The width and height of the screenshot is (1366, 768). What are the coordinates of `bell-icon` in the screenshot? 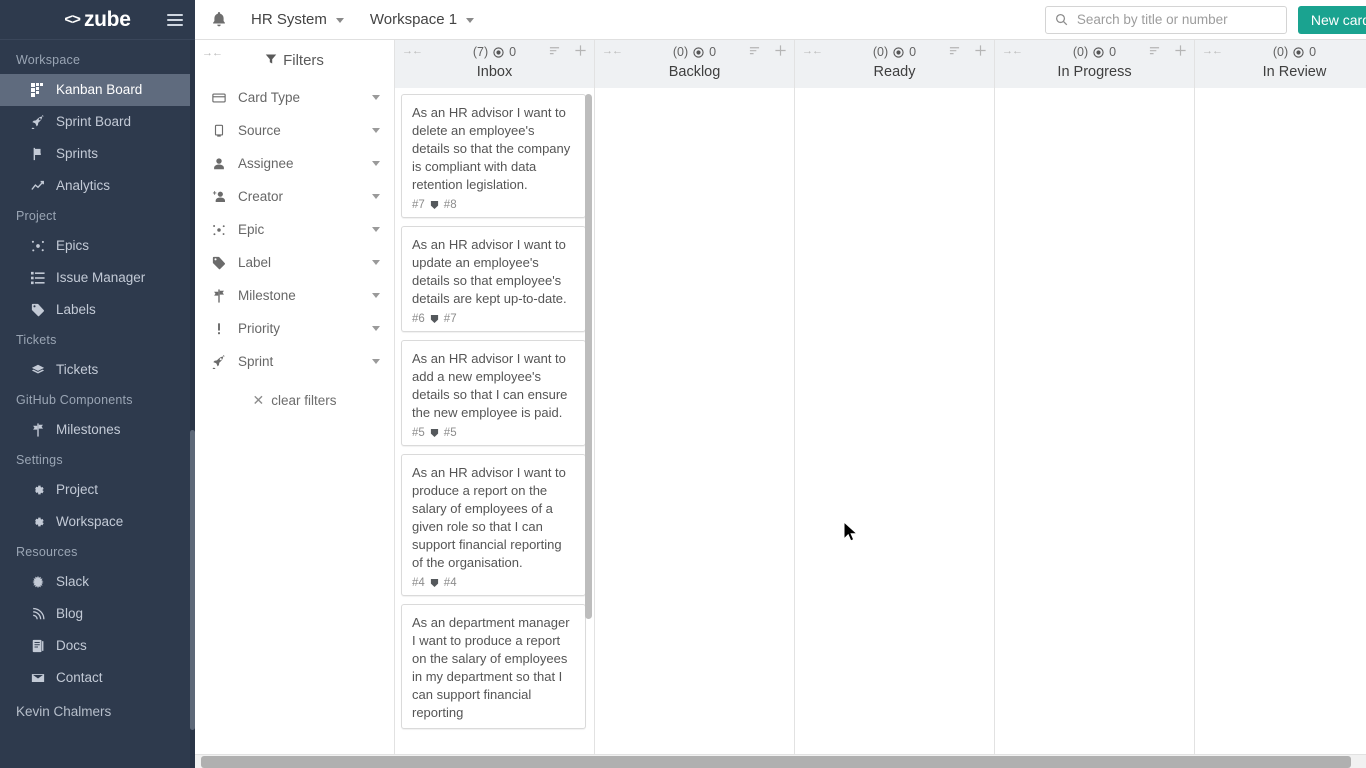 It's located at (219, 20).